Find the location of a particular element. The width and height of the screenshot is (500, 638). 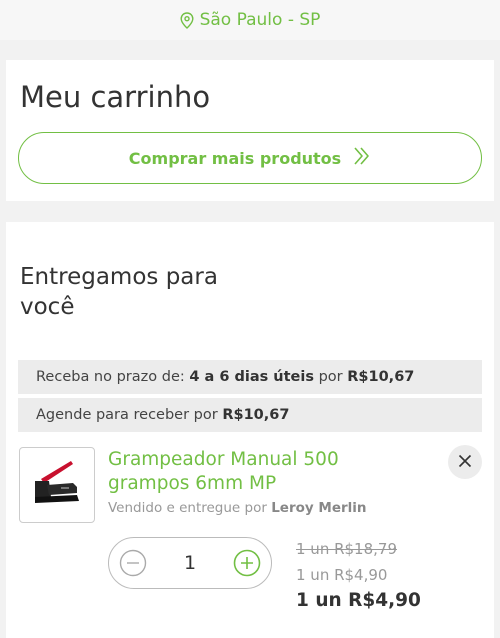

product-name-link: Grampeador Manual 500 grampos 6mm MP is located at coordinates (258, 472).